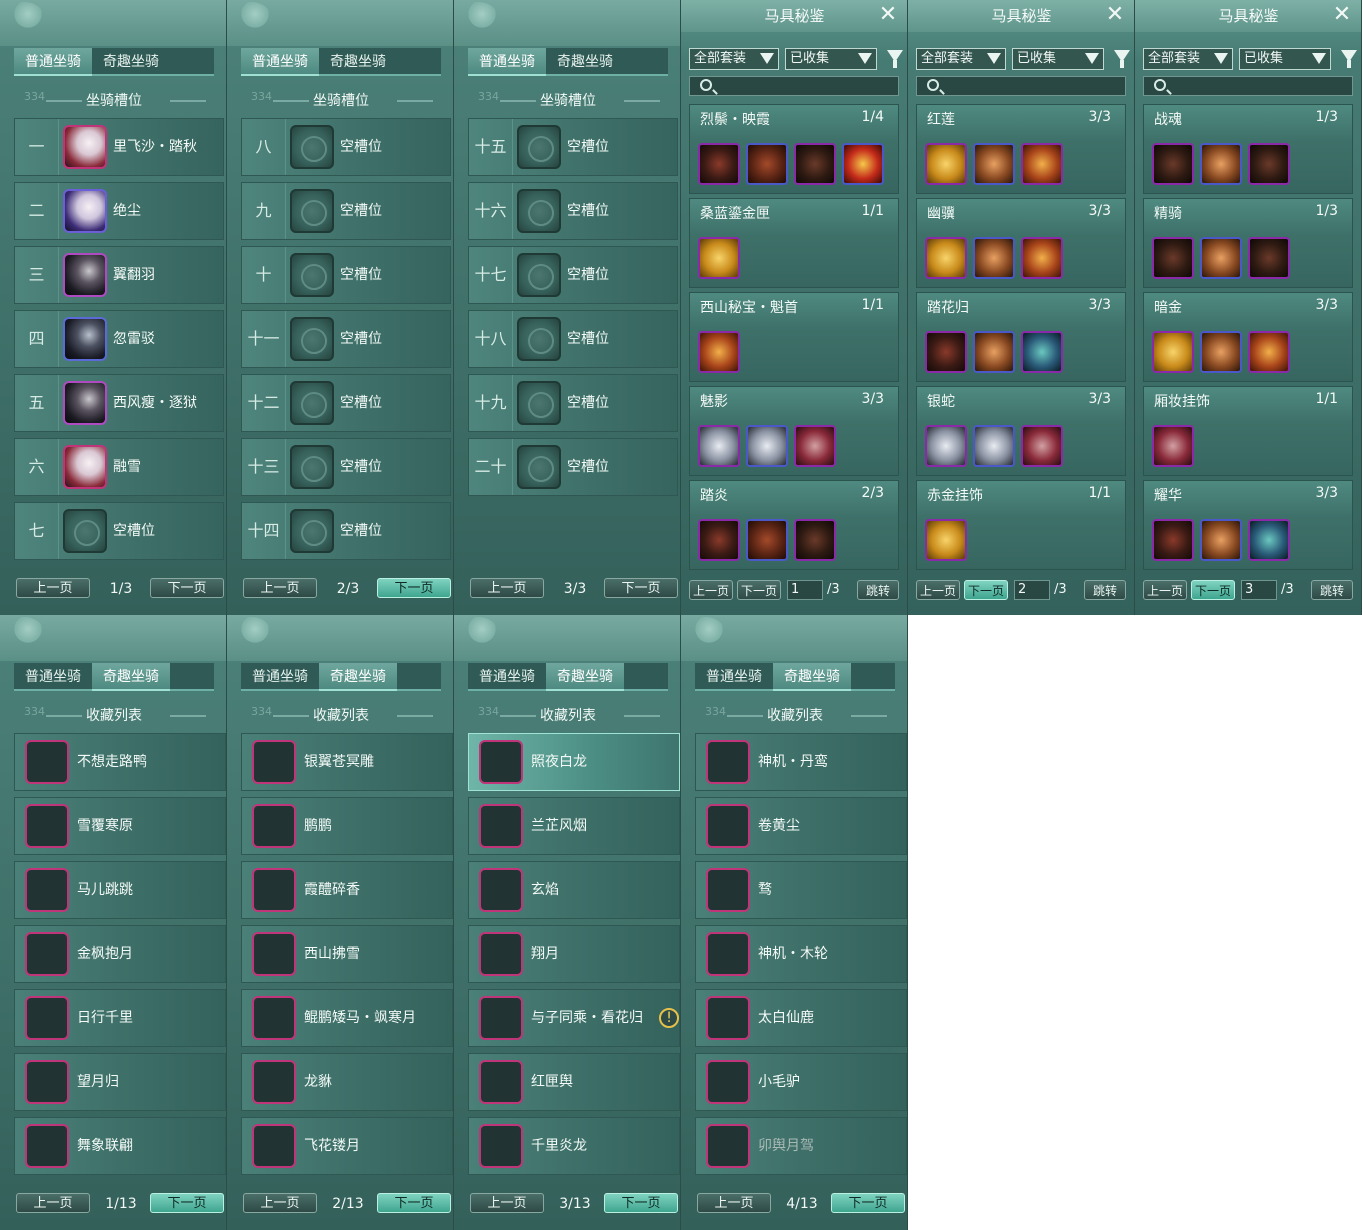  I want to click on page-number-input: 3, so click(1259, 590).